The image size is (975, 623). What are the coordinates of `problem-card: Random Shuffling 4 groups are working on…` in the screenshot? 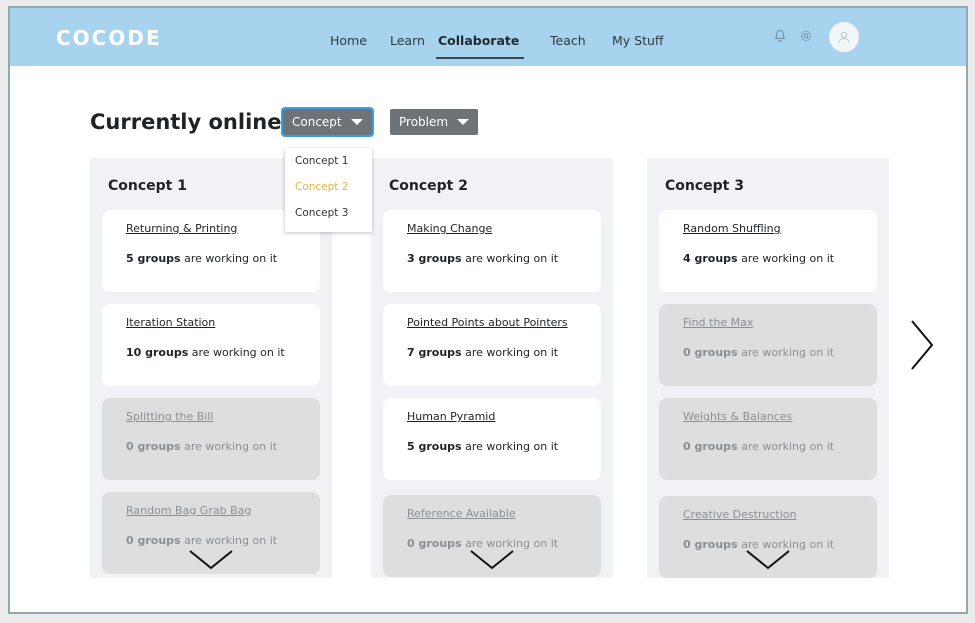 It's located at (768, 251).